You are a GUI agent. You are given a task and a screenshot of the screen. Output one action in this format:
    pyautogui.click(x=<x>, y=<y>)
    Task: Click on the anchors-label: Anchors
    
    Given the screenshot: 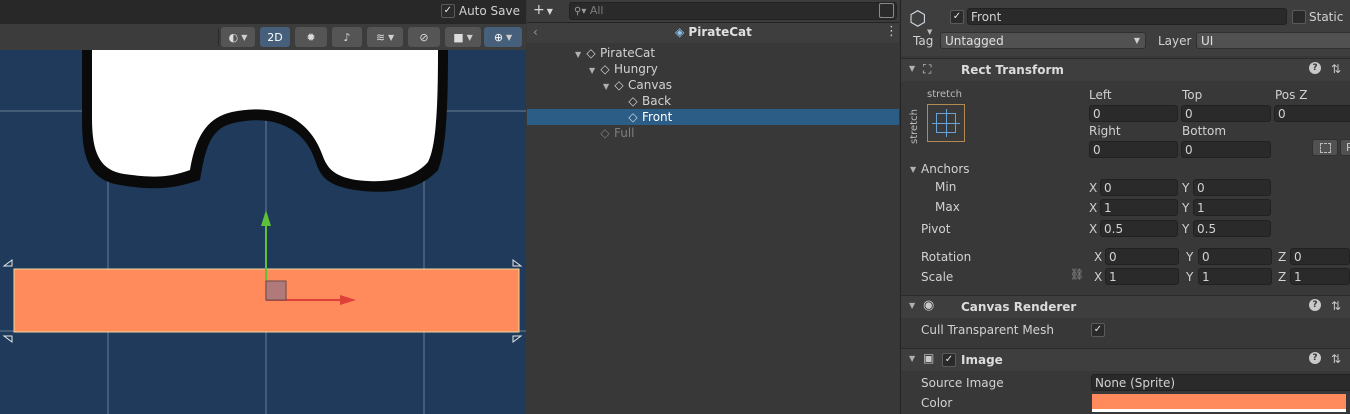 What is the action you would take?
    pyautogui.click(x=945, y=169)
    